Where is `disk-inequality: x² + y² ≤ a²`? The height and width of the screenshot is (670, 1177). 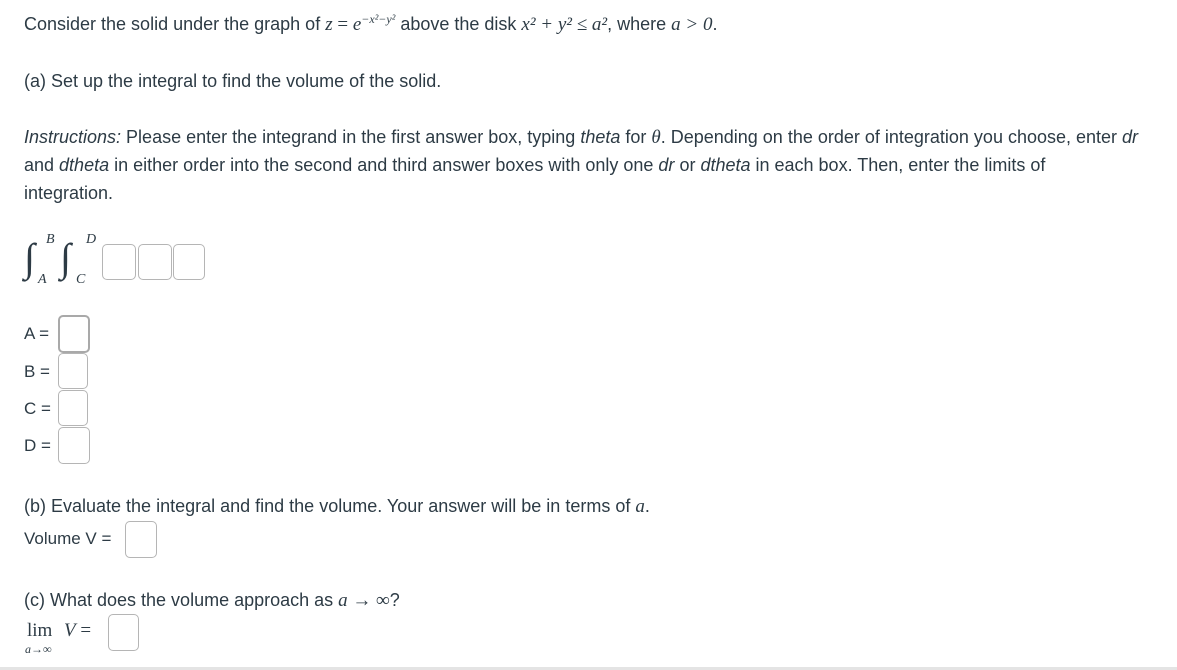
disk-inequality: x² + y² ≤ a² is located at coordinates (564, 24).